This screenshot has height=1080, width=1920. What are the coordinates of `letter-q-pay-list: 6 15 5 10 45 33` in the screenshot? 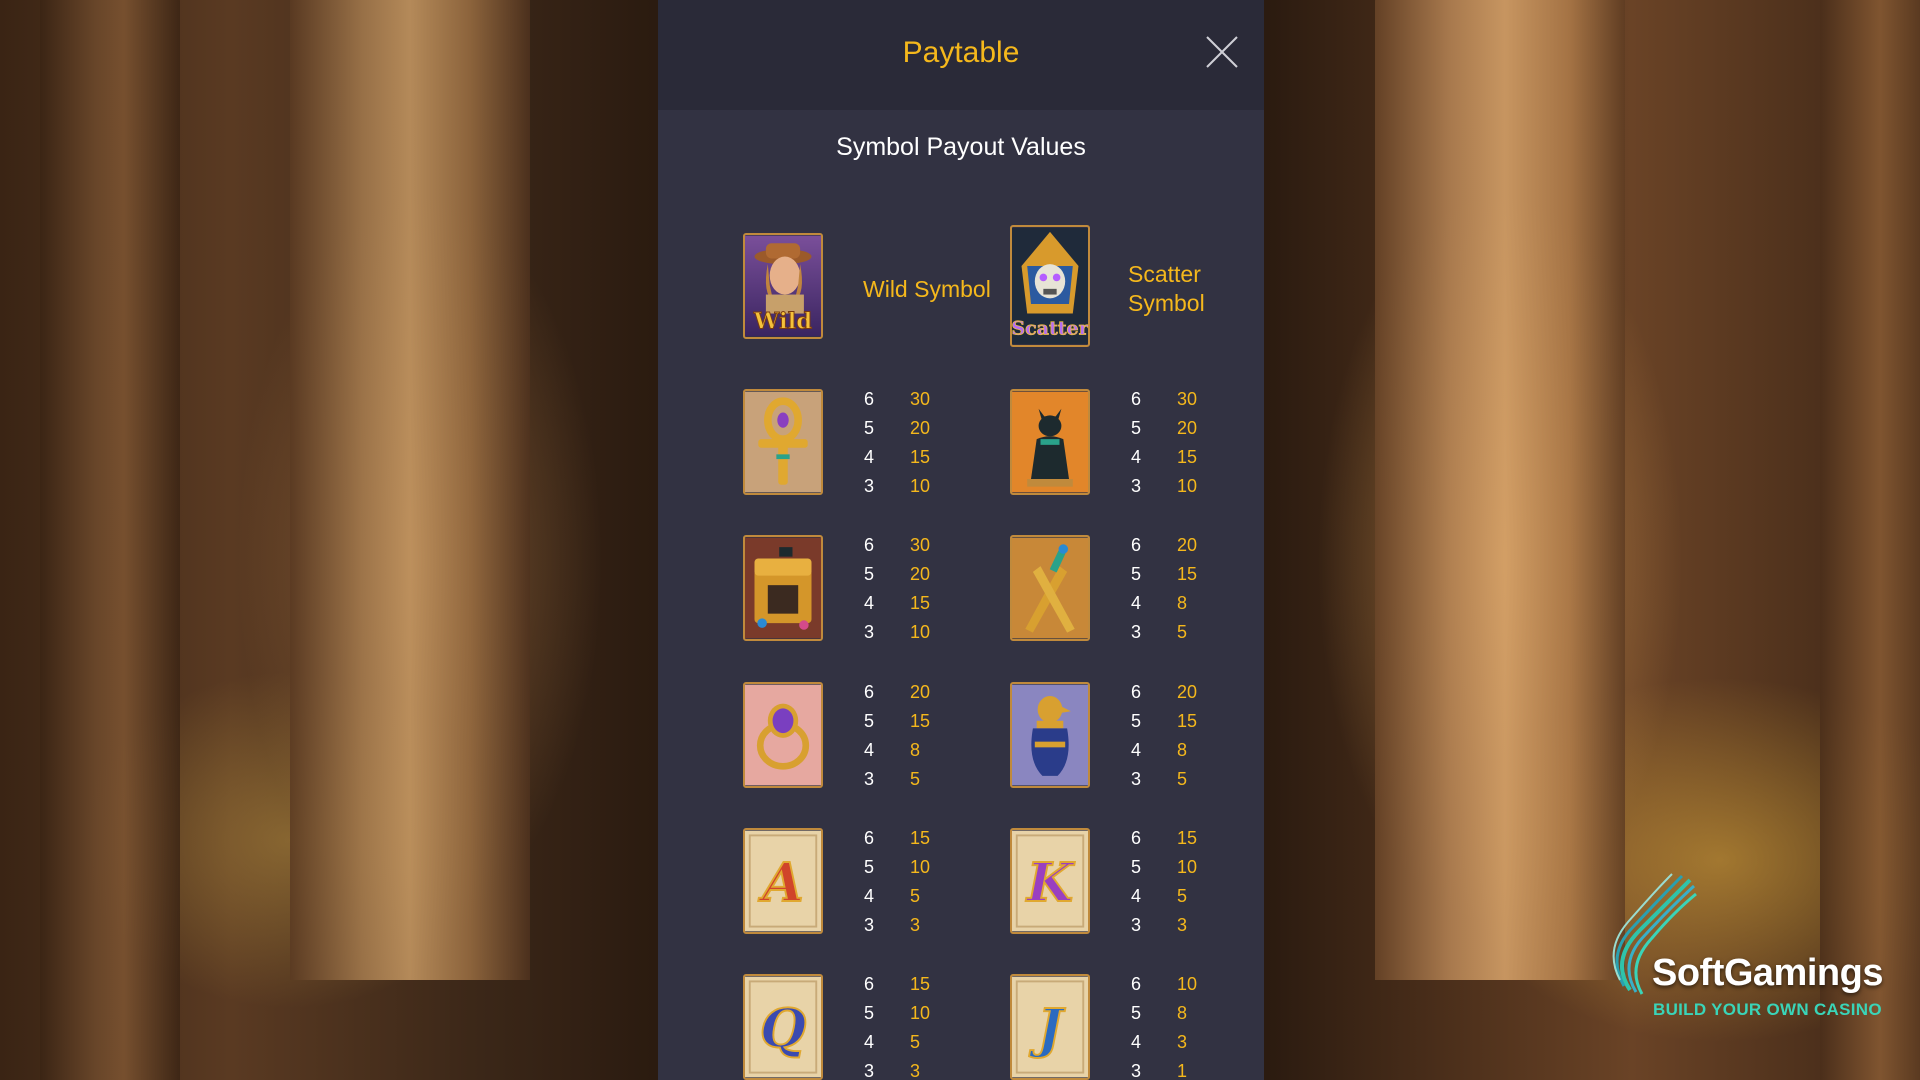 It's located at (897, 1025).